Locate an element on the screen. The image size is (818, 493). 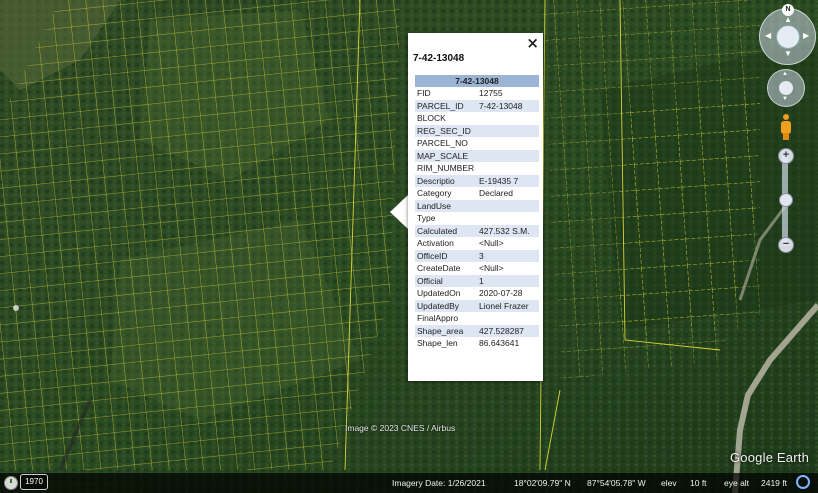
attribute-table-header: 7-42-13048 is located at coordinates (477, 81).